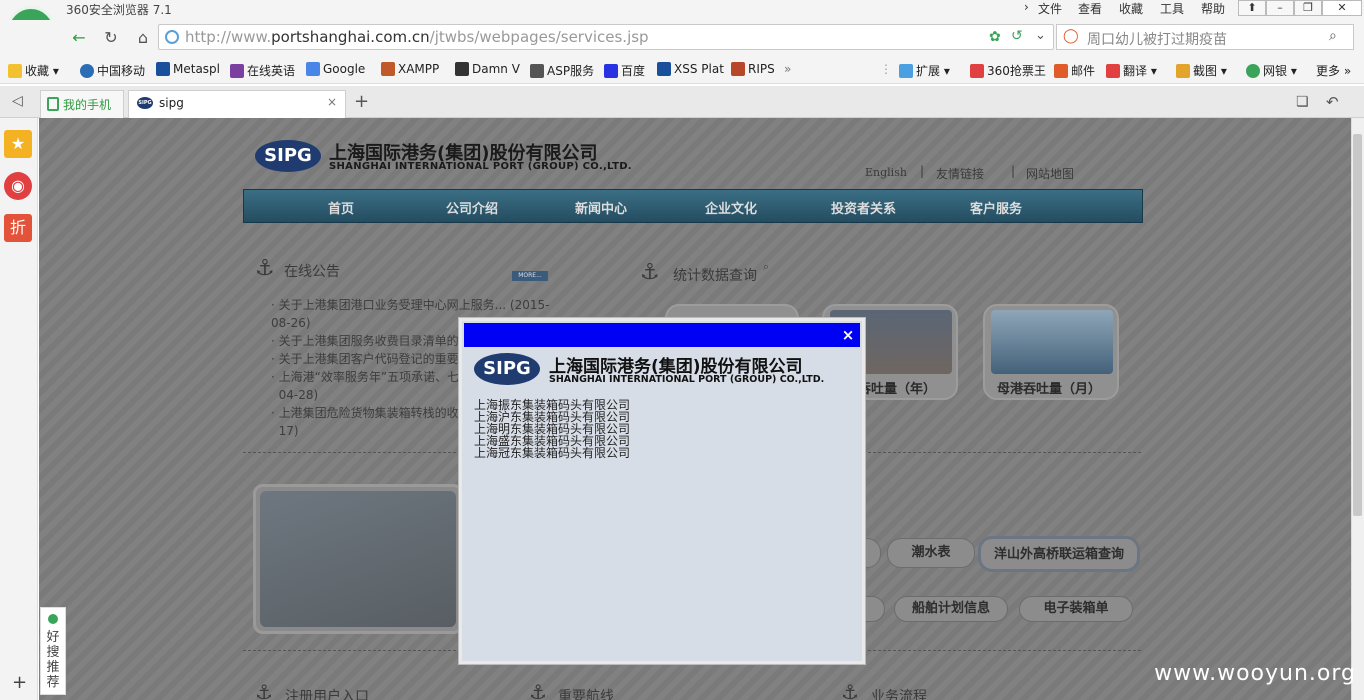 This screenshot has height=700, width=1364. What do you see at coordinates (1017, 36) in the screenshot?
I see `compat-mode-icon: ↺` at bounding box center [1017, 36].